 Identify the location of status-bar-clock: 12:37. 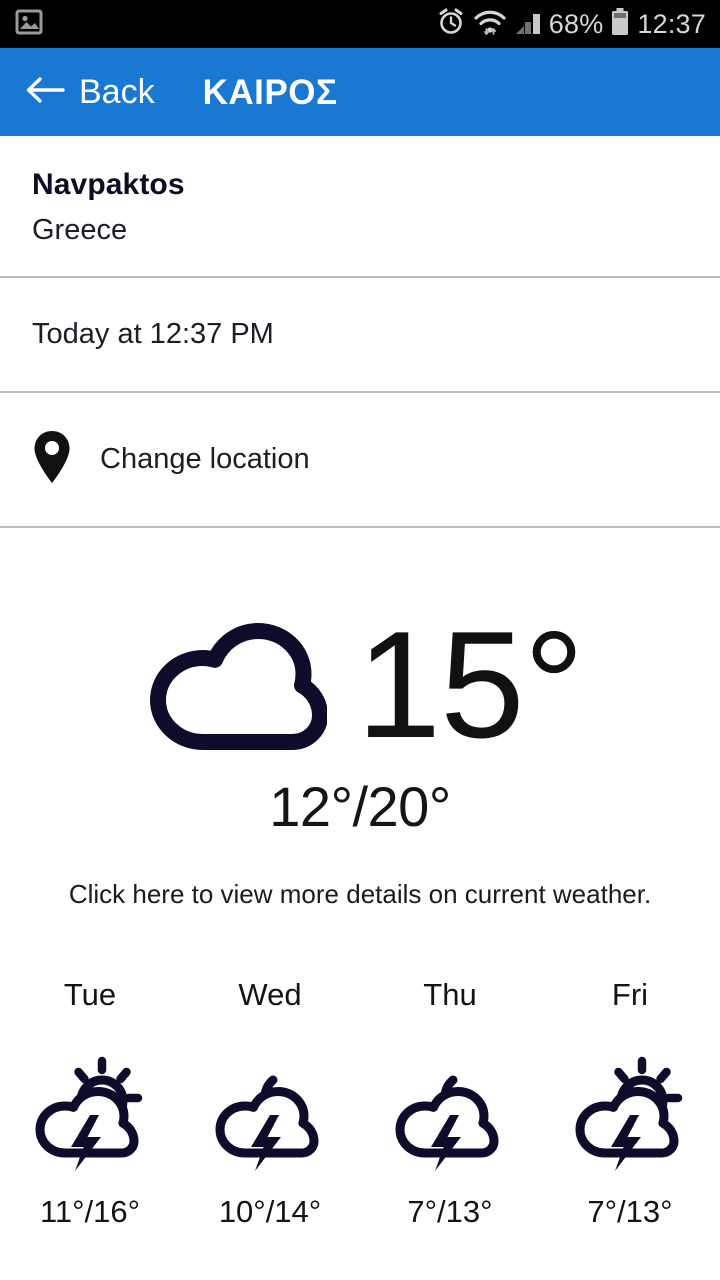
(671, 23).